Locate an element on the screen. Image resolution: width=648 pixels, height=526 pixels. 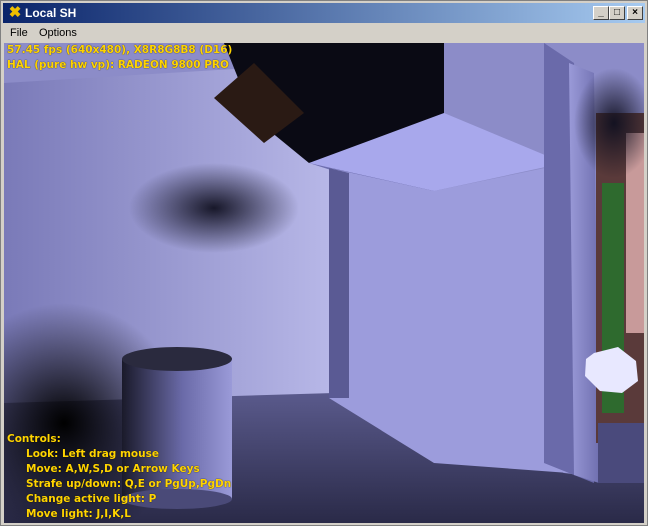
doorway-floor is located at coordinates (621, 453).